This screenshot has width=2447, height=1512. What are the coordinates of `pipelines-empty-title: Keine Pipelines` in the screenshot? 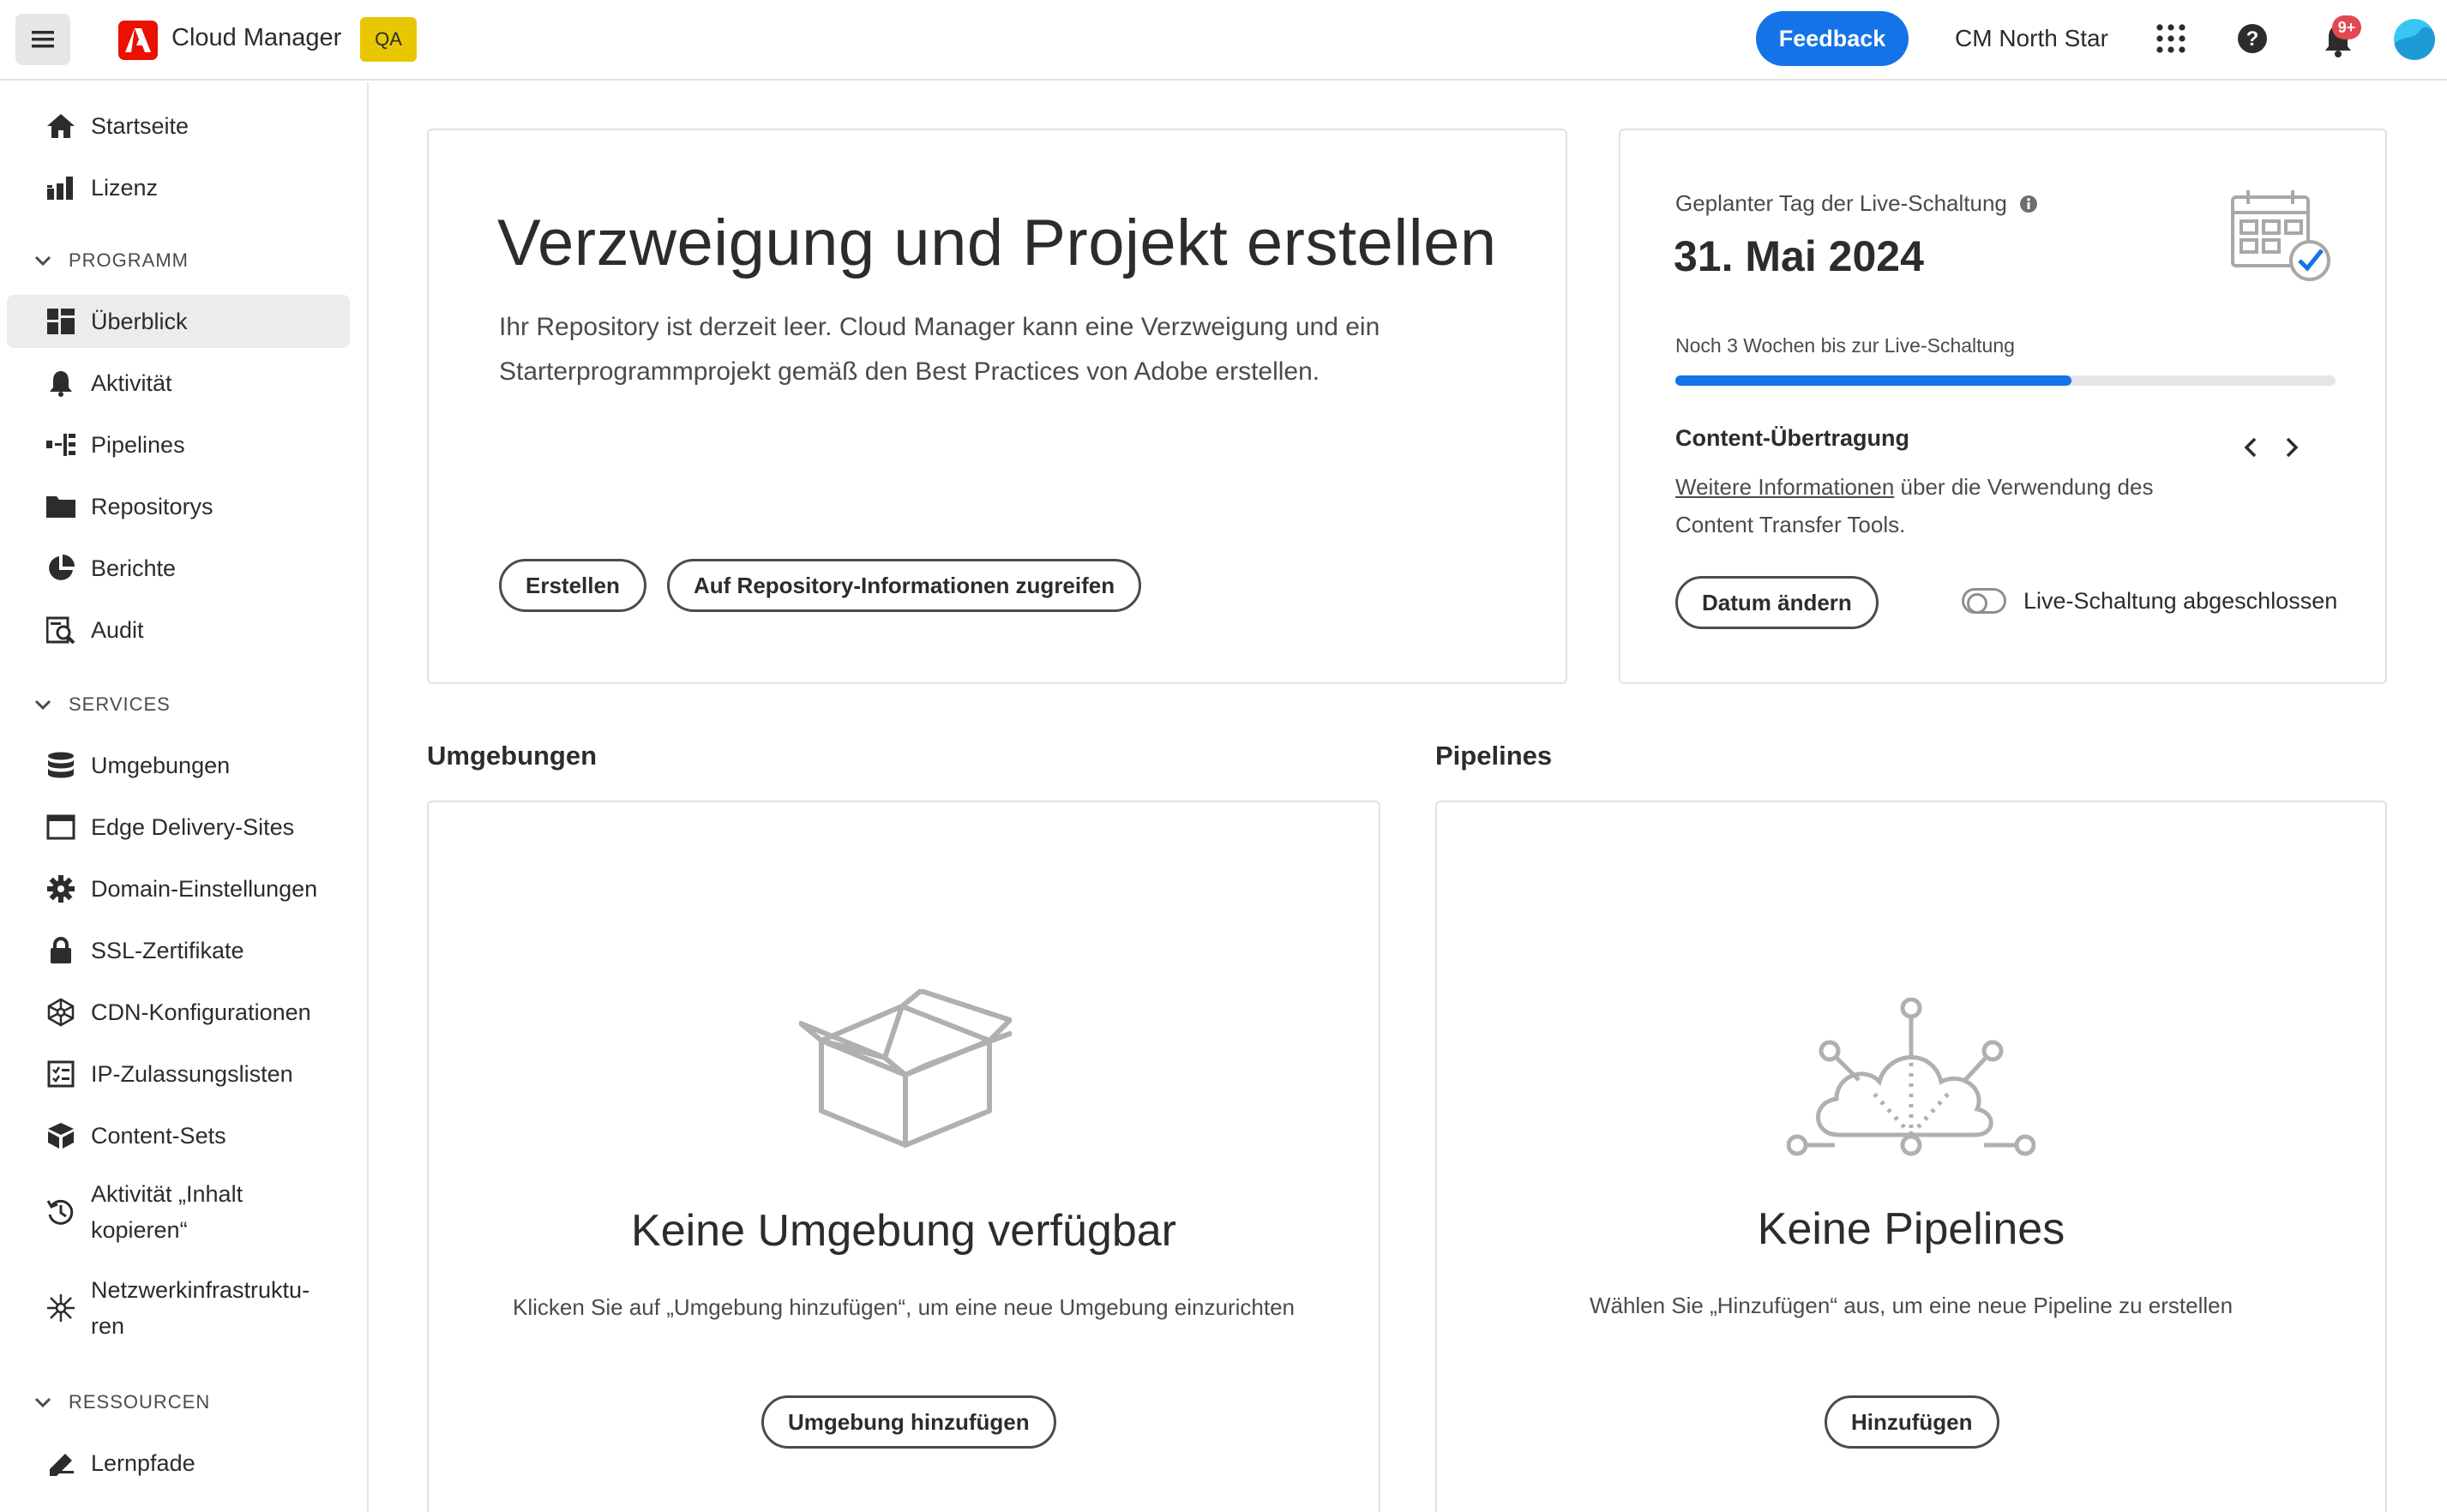 It's located at (1911, 1229).